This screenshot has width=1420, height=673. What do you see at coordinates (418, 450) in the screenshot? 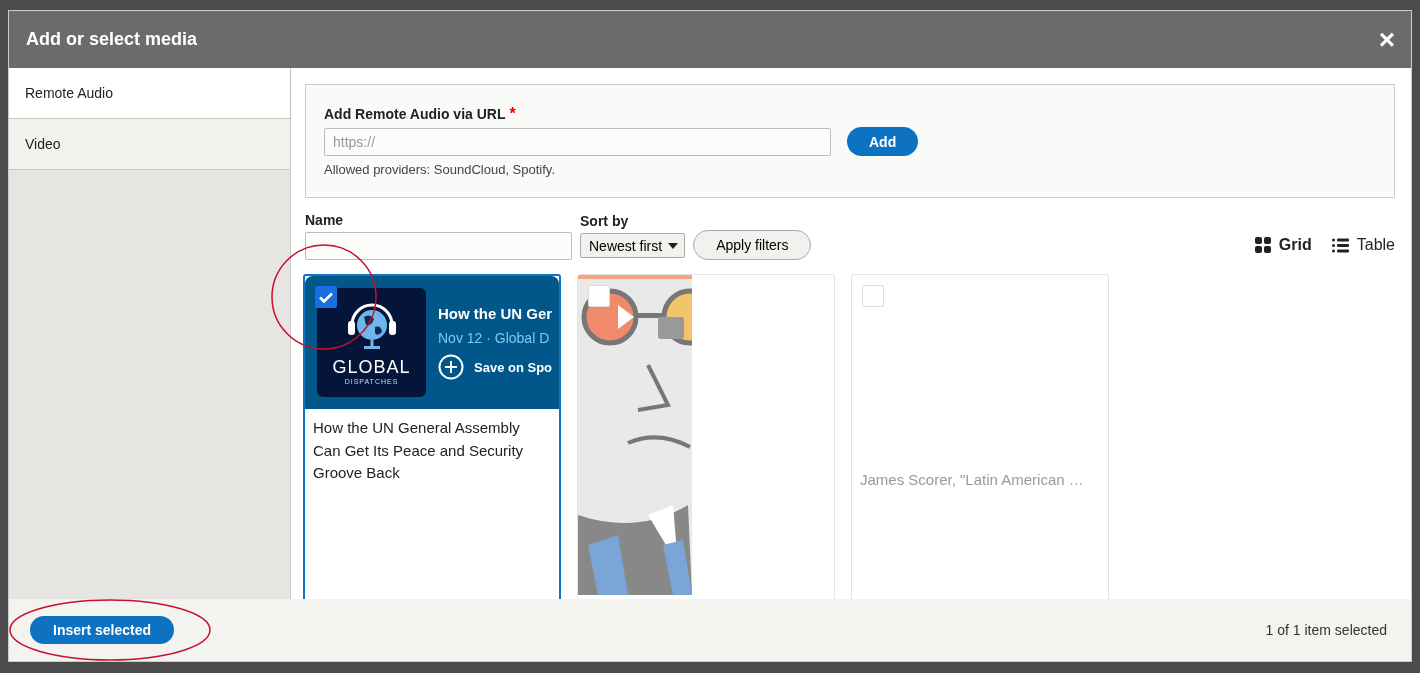
I see `media-title: How the UN General Assembly Can Get Its Peace and Security Groove Back` at bounding box center [418, 450].